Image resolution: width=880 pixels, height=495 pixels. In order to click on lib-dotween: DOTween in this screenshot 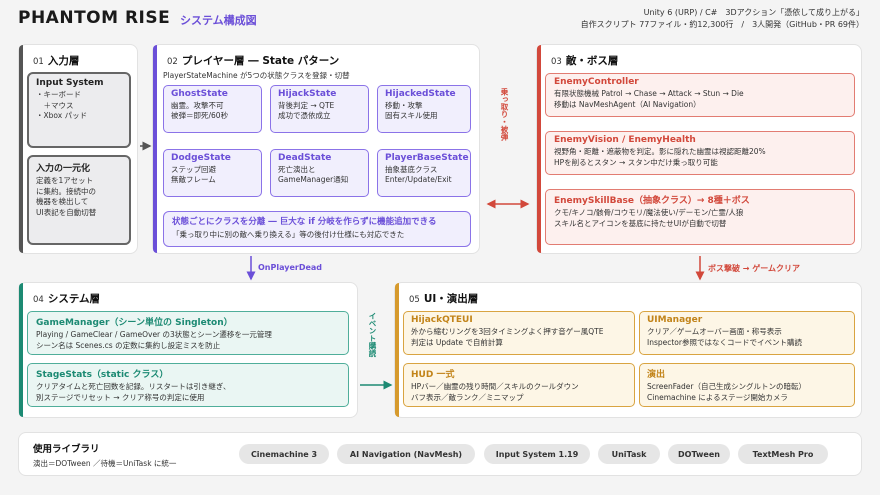, I will do `click(699, 454)`.